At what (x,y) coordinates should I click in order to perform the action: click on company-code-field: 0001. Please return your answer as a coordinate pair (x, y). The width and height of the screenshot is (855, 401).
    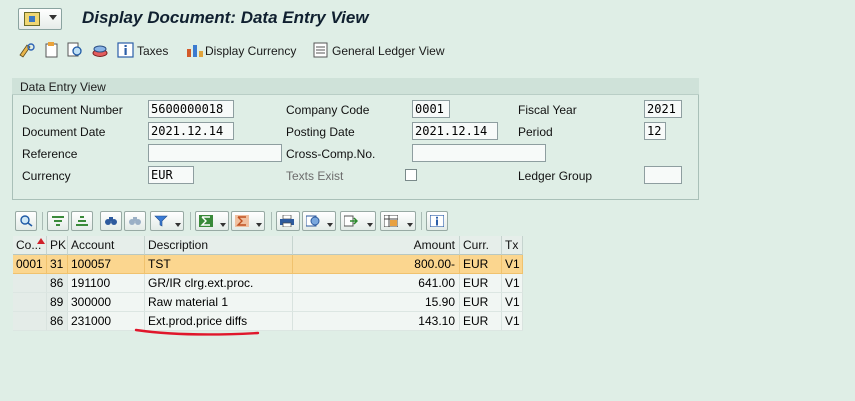
    Looking at the image, I should click on (431, 109).